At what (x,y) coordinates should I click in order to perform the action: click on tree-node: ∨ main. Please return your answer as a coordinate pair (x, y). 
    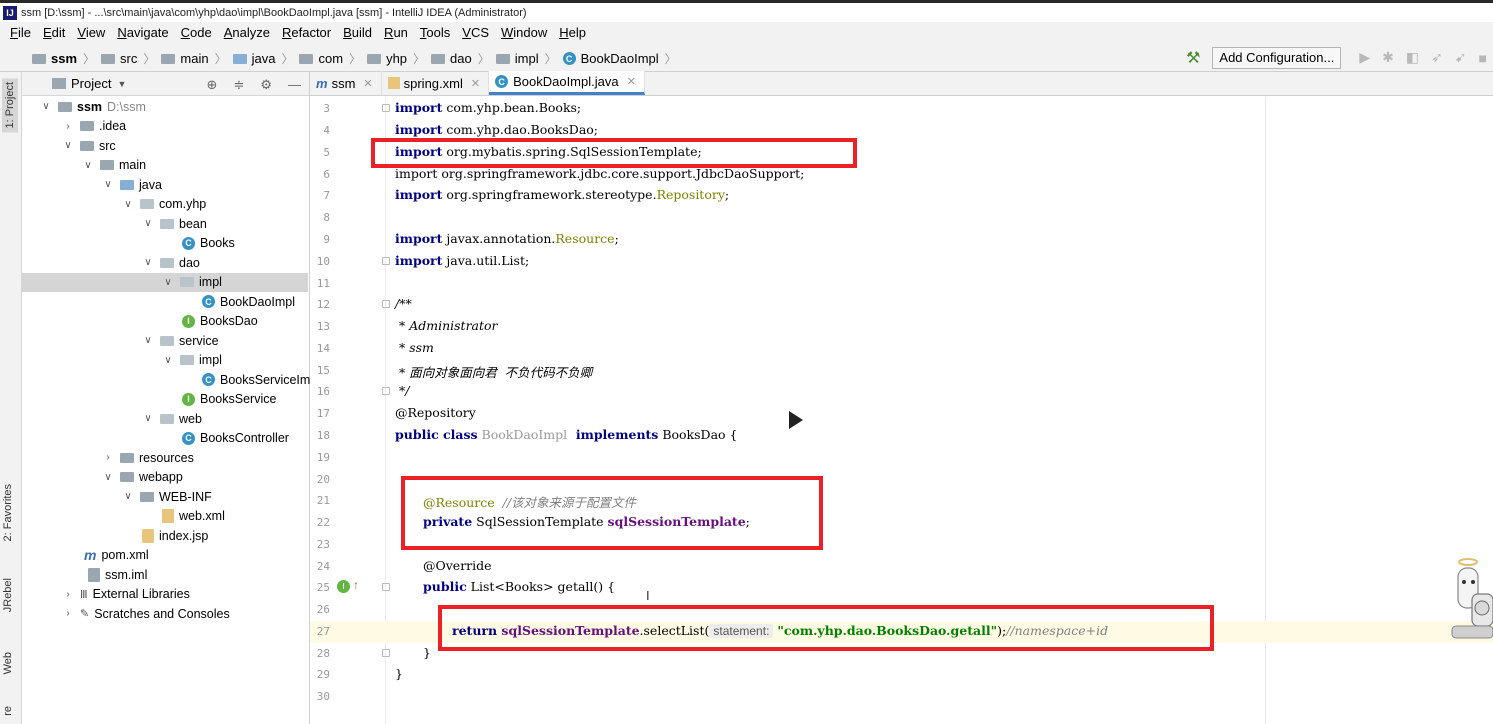
    Looking at the image, I should click on (114, 165).